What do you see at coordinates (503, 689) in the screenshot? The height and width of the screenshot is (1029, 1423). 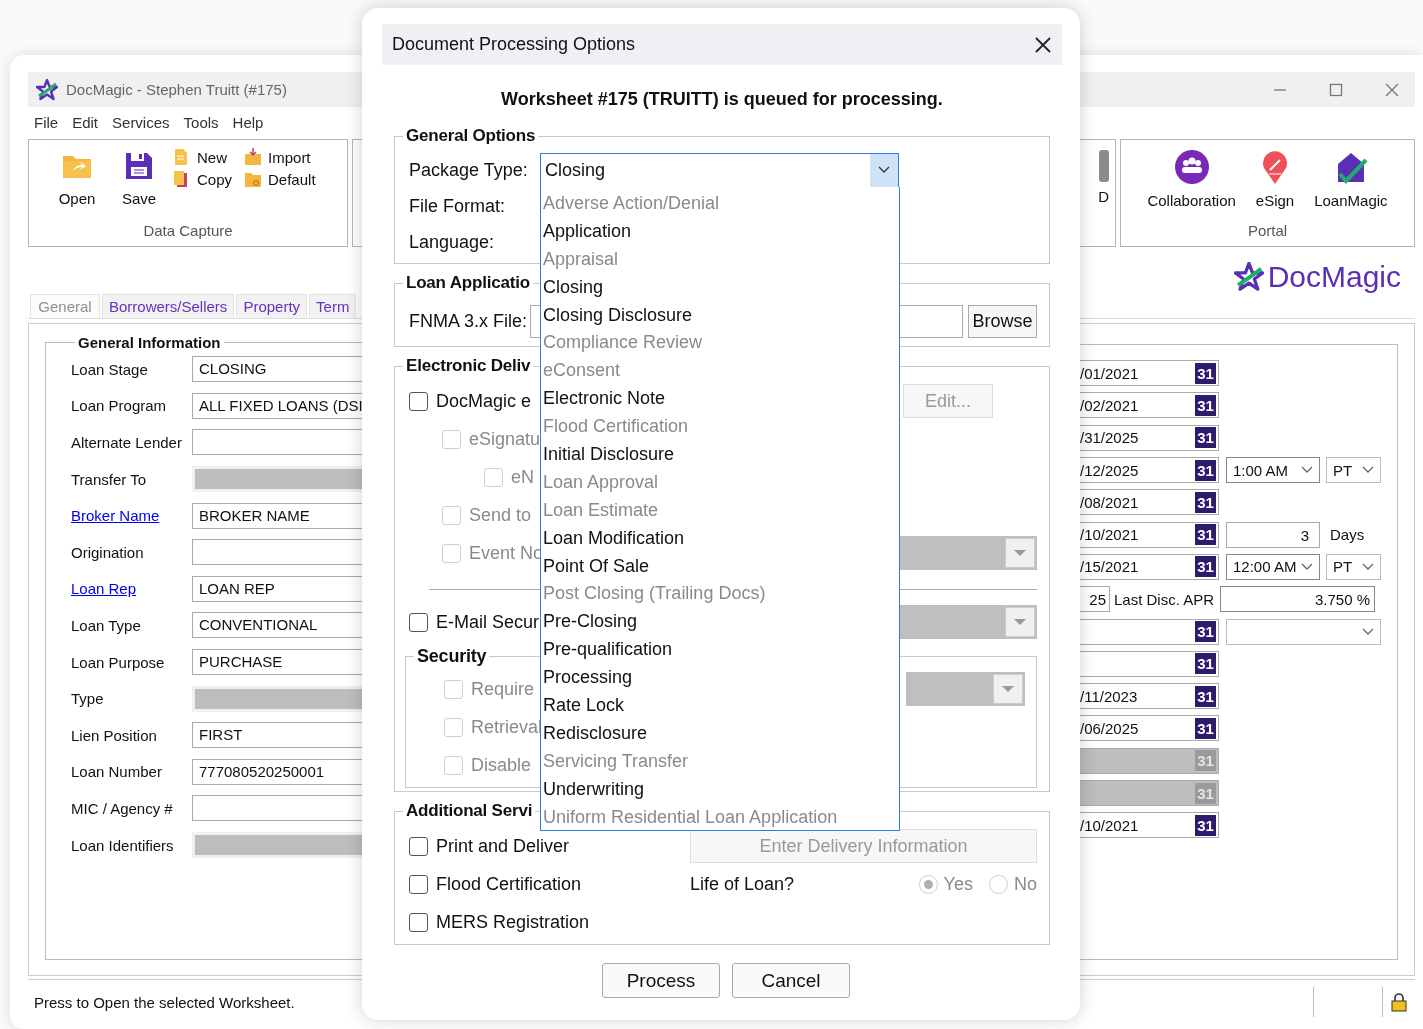 I see `checkbox-label: Require` at bounding box center [503, 689].